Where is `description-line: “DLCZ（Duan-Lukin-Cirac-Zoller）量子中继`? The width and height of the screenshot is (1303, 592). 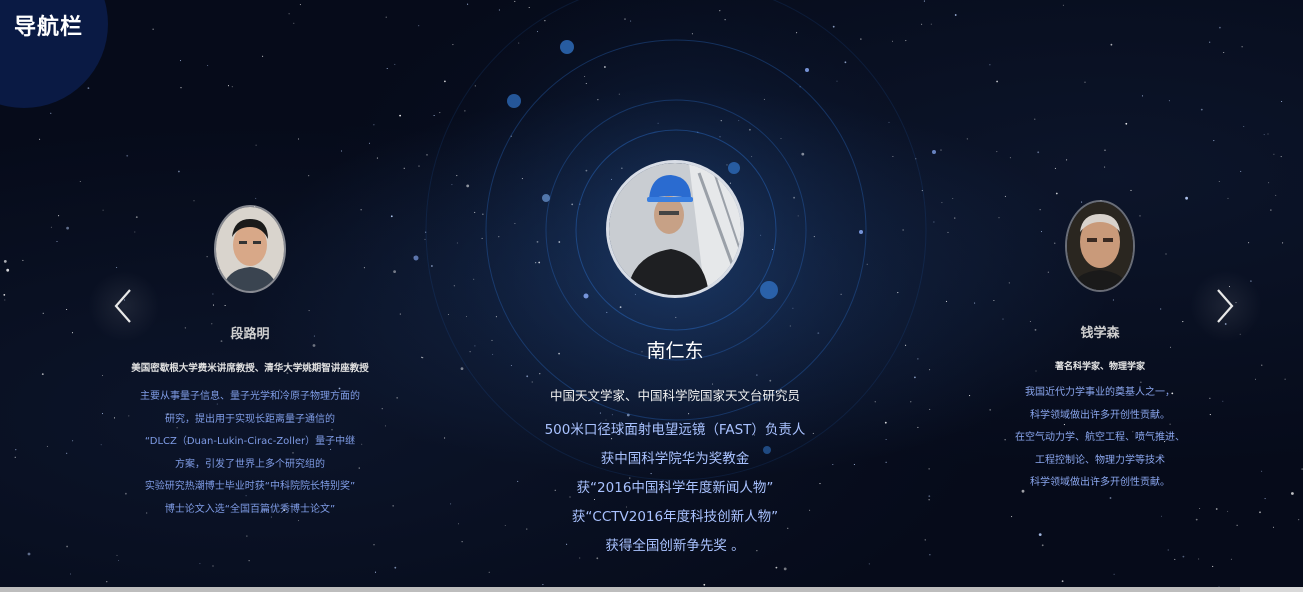 description-line: “DLCZ（Duan-Lukin-Cirac-Zoller）量子中继 is located at coordinates (250, 441).